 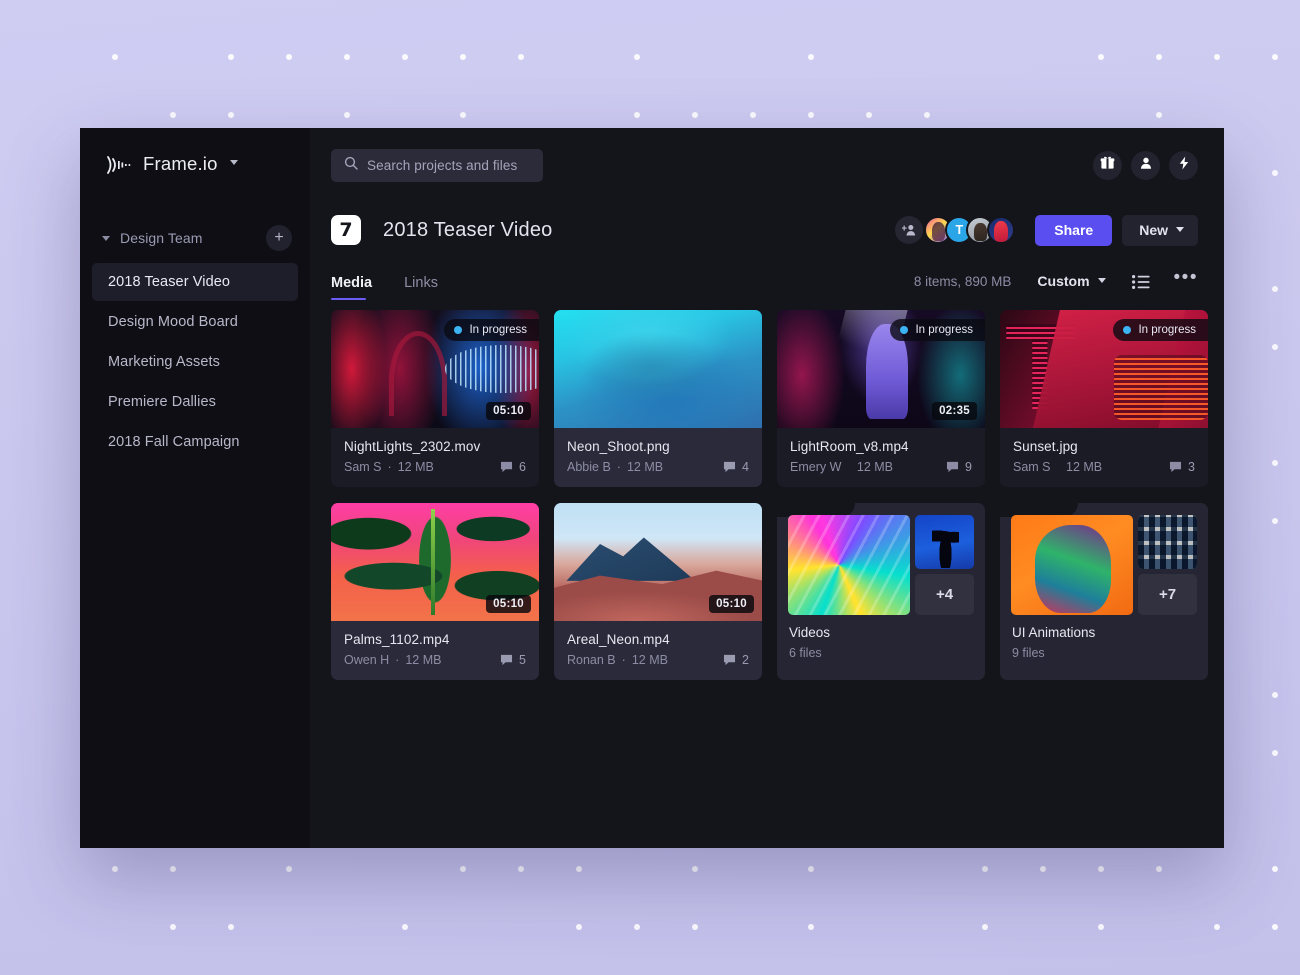 I want to click on asset-name: Areal_Neon.mp4, so click(x=618, y=639).